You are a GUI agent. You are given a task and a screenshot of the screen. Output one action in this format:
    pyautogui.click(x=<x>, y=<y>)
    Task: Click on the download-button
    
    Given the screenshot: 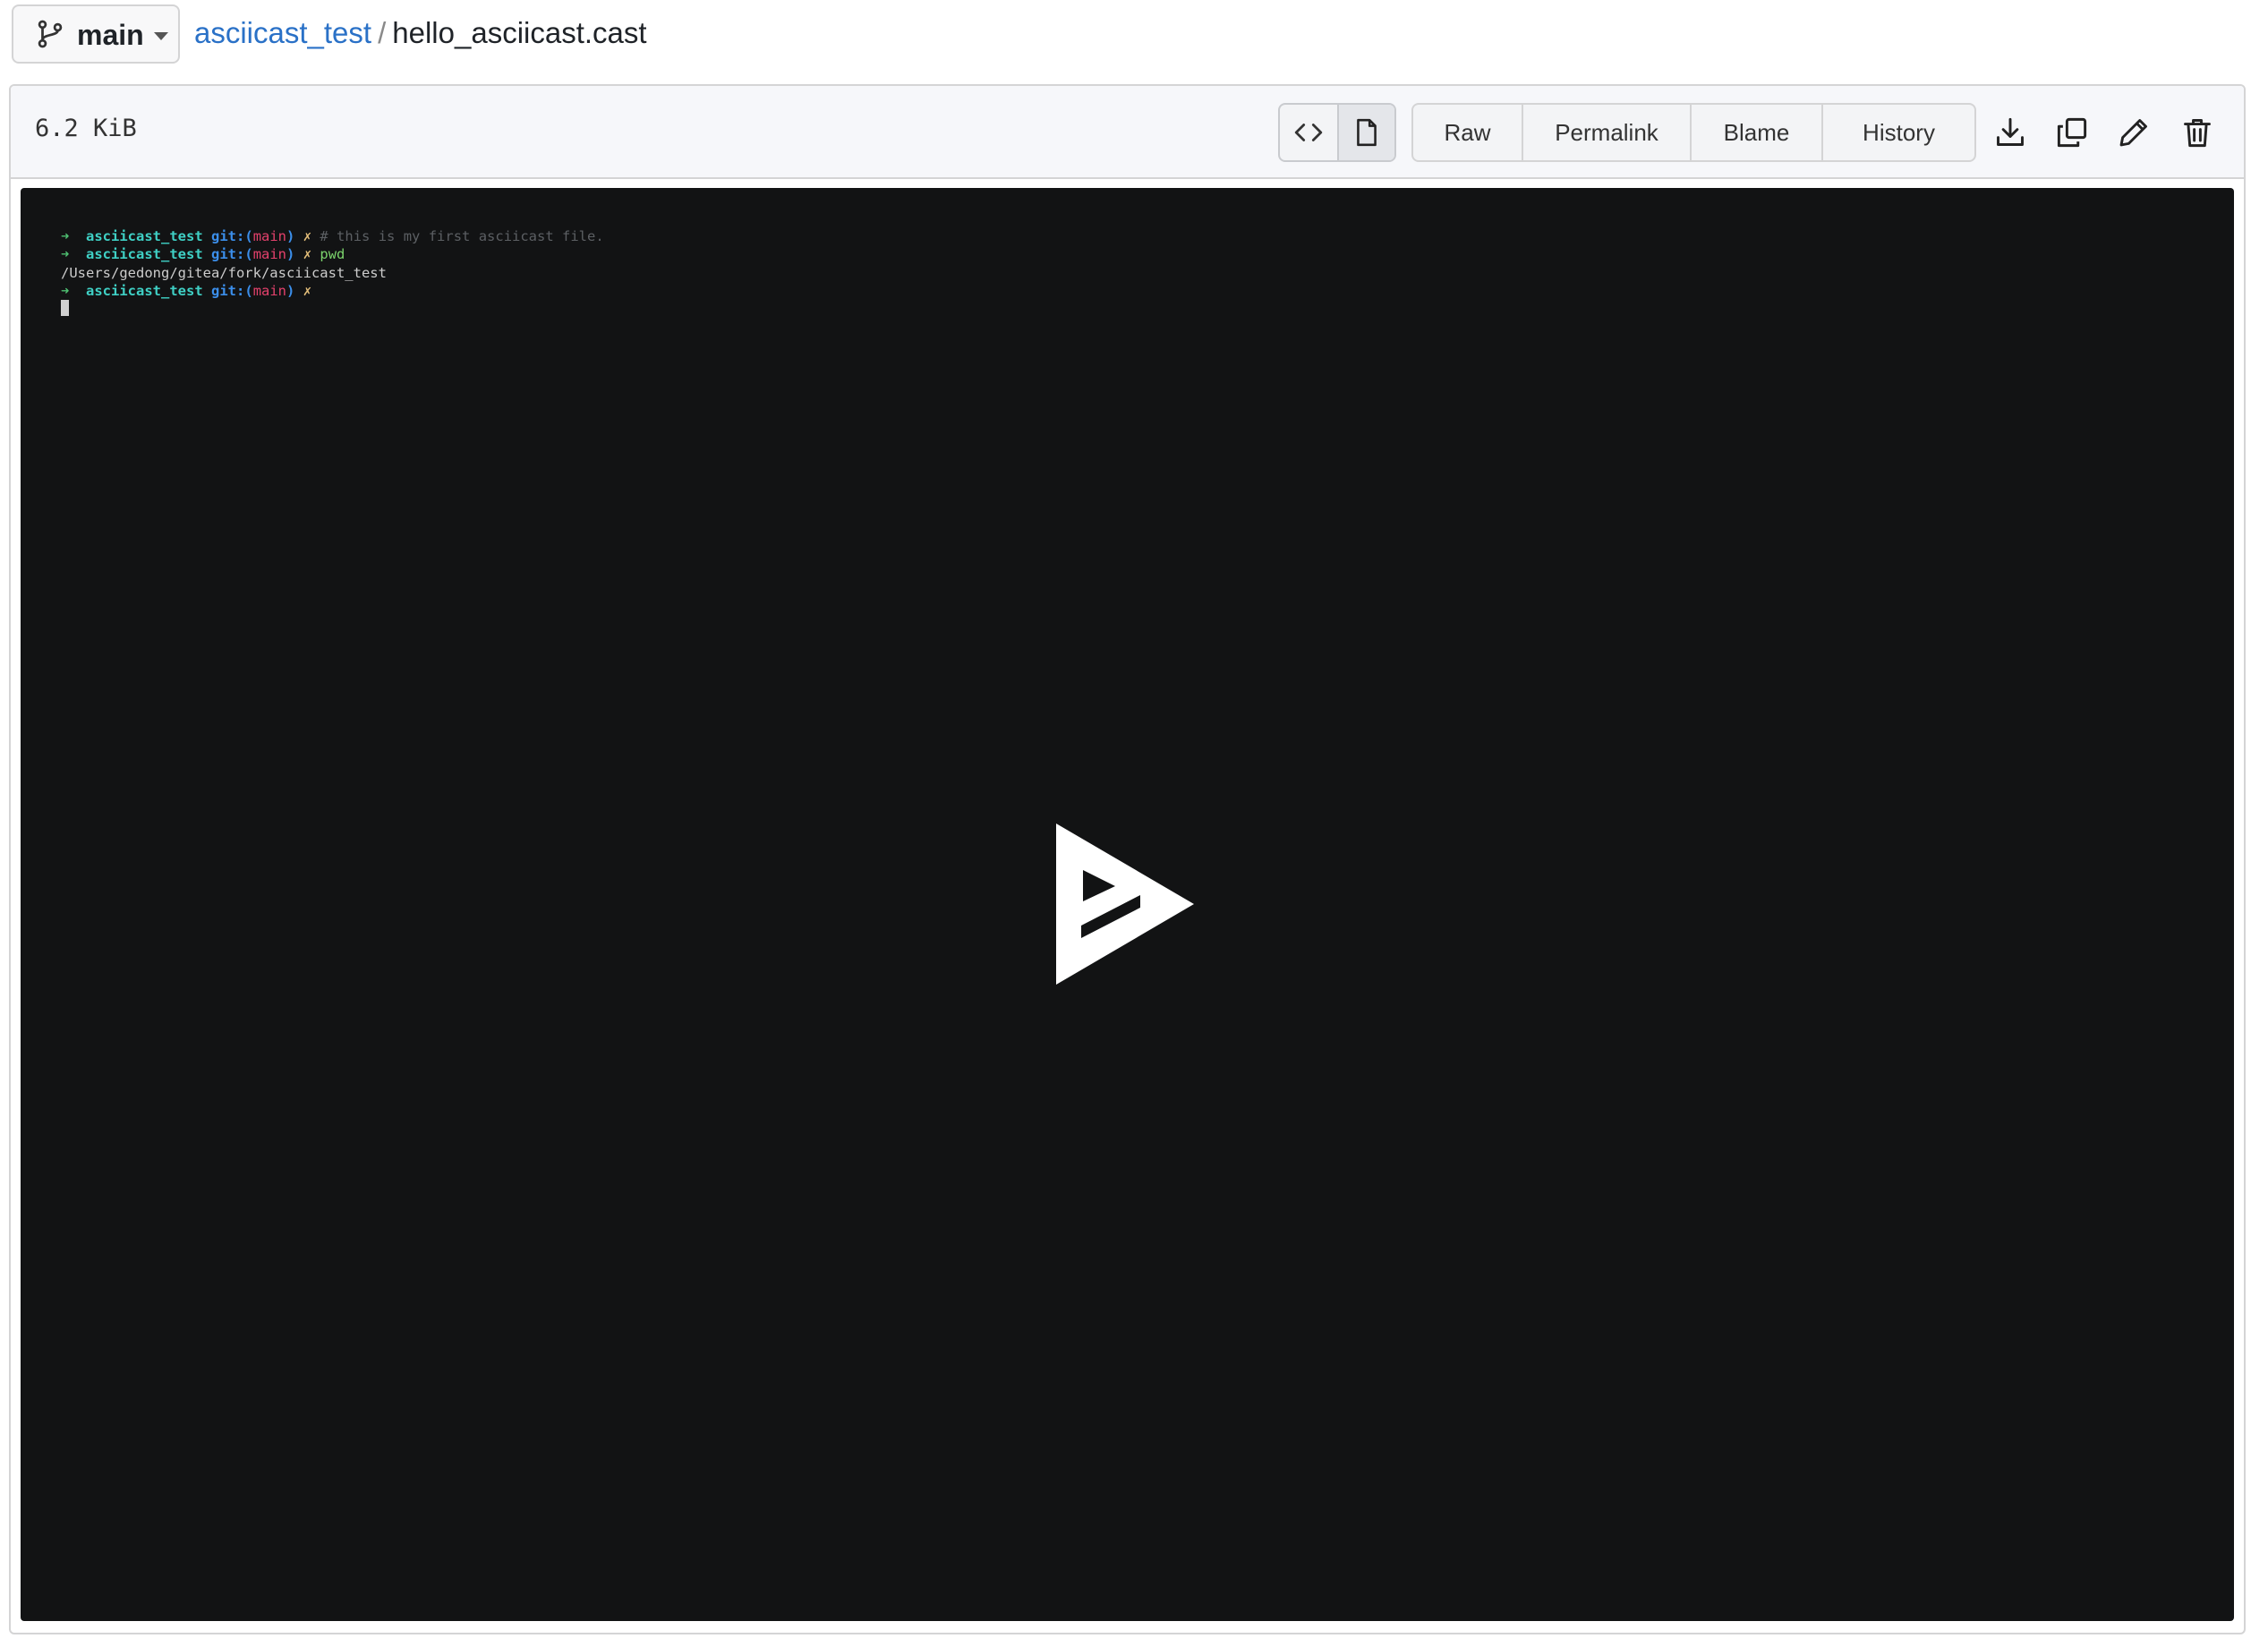 What is the action you would take?
    pyautogui.click(x=2010, y=132)
    